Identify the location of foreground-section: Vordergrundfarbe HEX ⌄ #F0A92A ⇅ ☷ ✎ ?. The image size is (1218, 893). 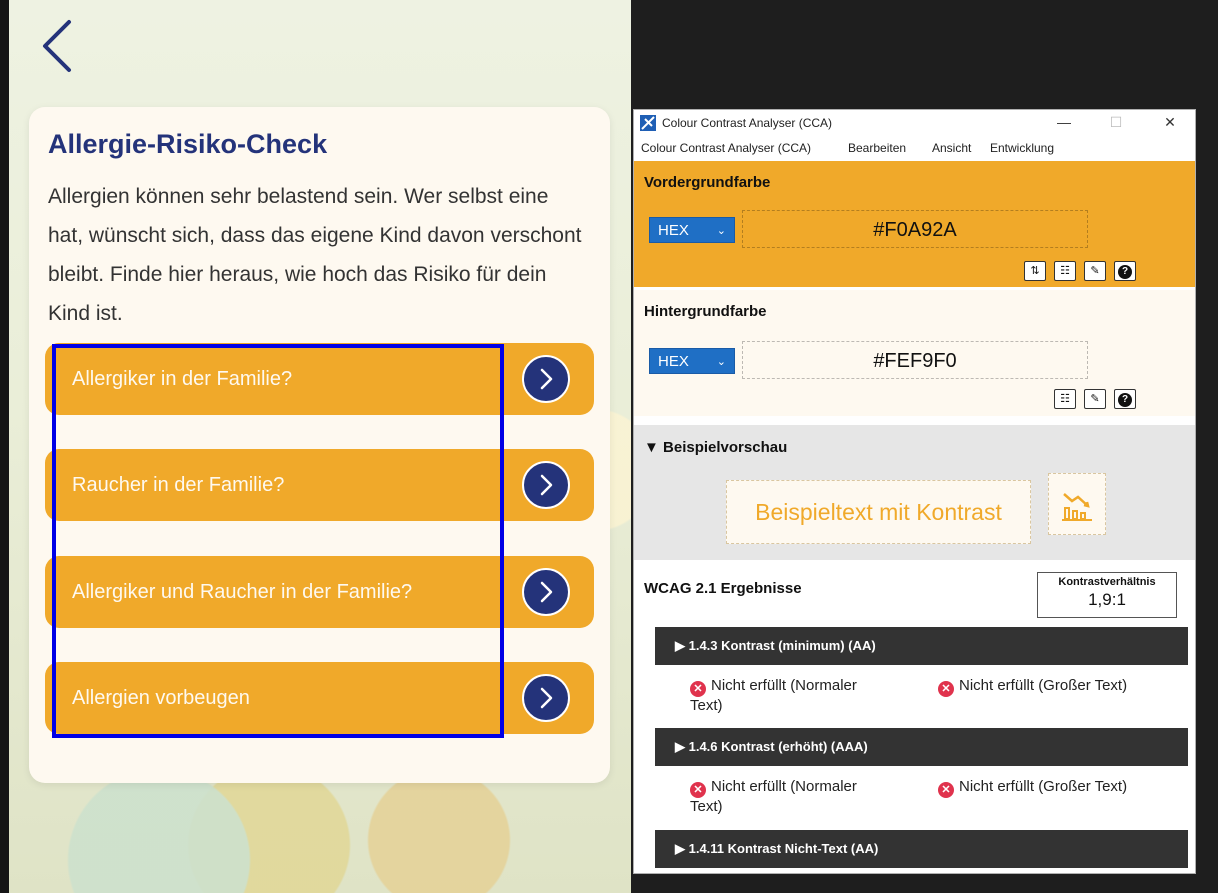
(914, 224).